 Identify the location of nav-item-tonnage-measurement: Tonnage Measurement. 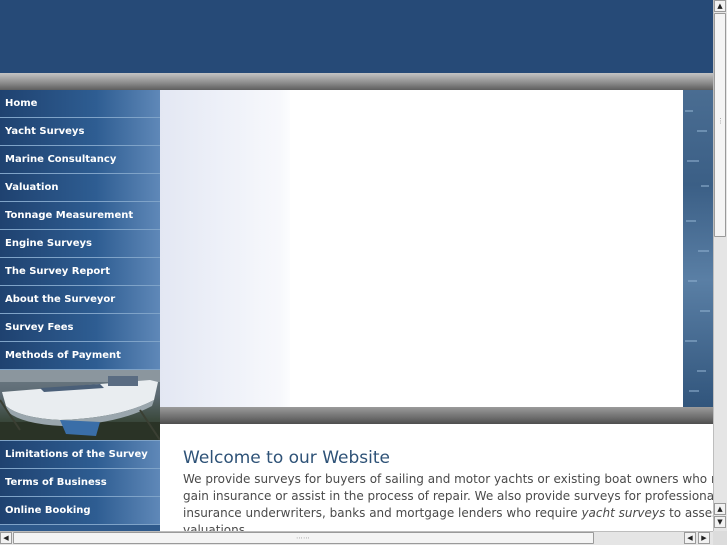
(80, 216).